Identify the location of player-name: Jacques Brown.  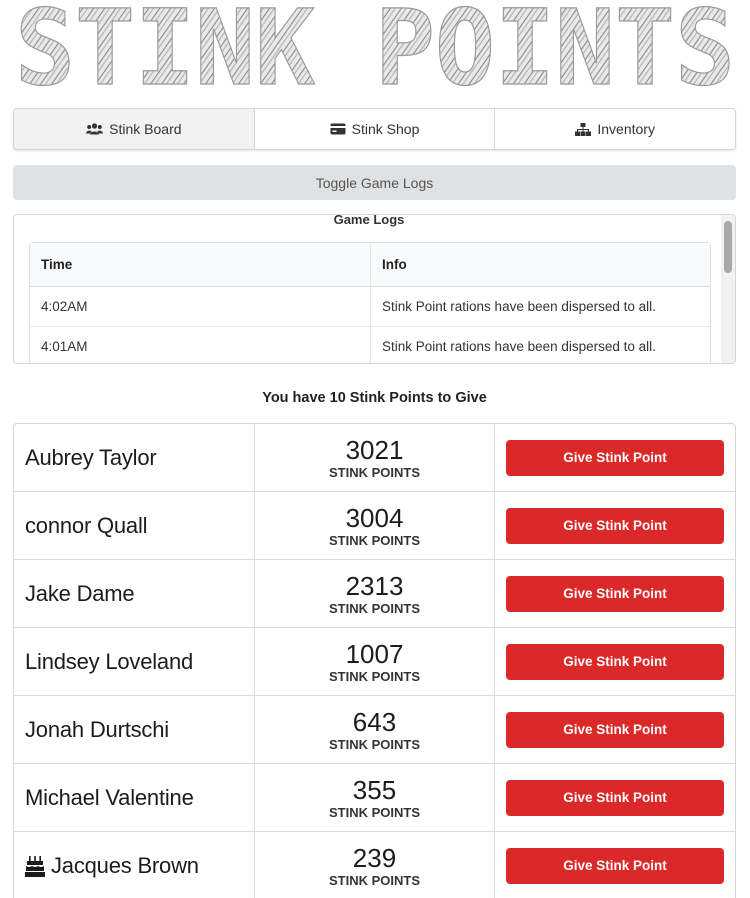
(125, 865).